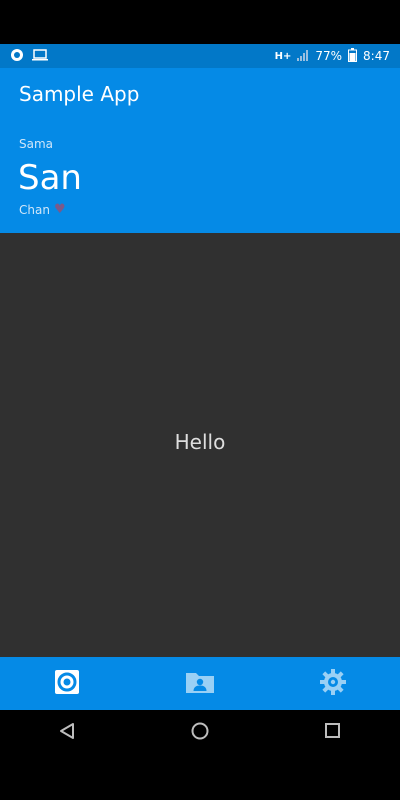  Describe the element at coordinates (303, 56) in the screenshot. I see `signal-icon` at that location.